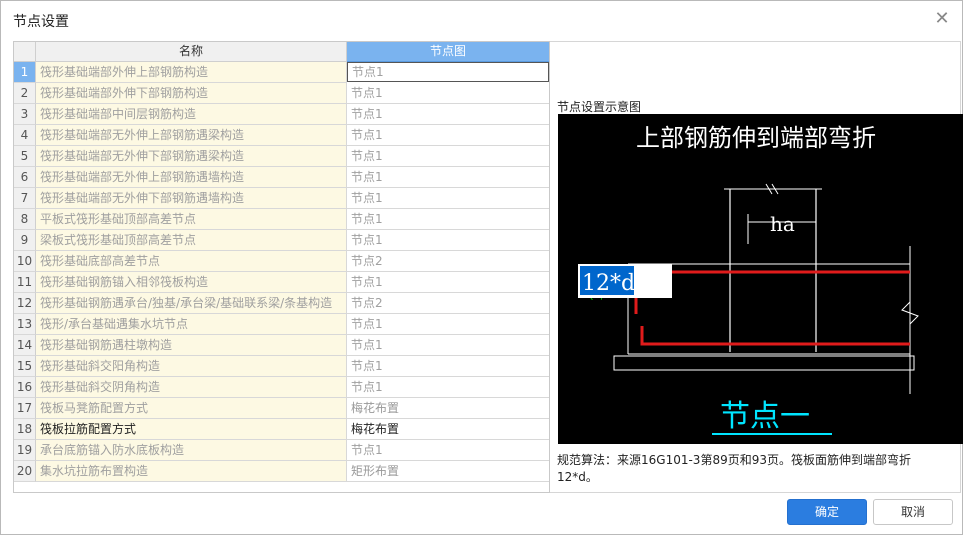 The height and width of the screenshot is (535, 963). What do you see at coordinates (25, 366) in the screenshot?
I see `row-number: 15` at bounding box center [25, 366].